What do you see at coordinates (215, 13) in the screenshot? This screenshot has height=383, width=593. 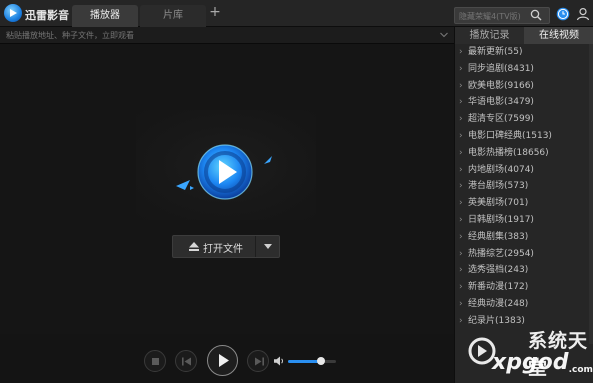 I see `add-tab-button: +` at bounding box center [215, 13].